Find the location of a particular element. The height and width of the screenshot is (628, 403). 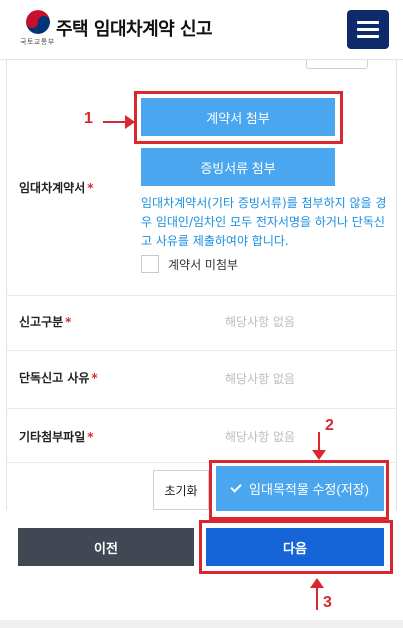

report-type-value: 해당사항 없음 is located at coordinates (260, 322).